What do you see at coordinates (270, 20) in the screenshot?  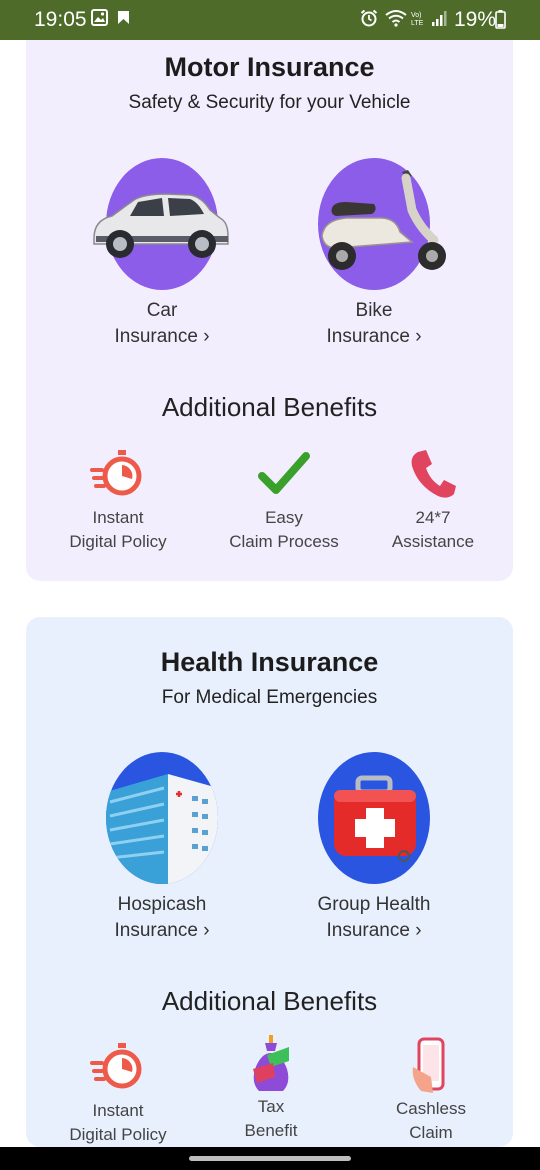 I see `status-bar: 19:05 Vo) LTE 19%` at bounding box center [270, 20].